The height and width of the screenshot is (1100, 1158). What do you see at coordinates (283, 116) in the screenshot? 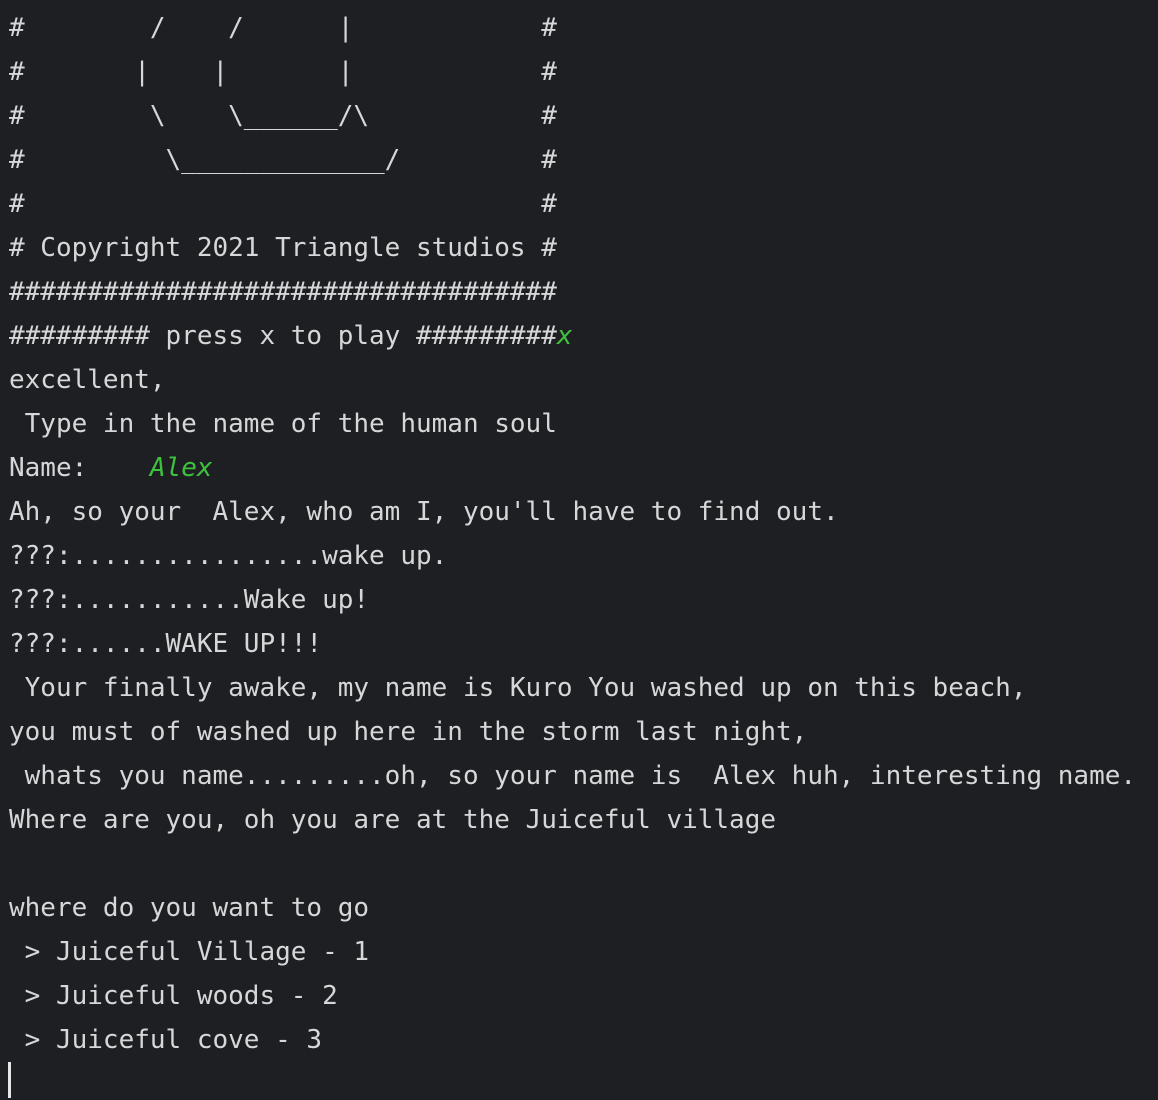
I see `ascii-art-line: # \ \______/\ #` at bounding box center [283, 116].